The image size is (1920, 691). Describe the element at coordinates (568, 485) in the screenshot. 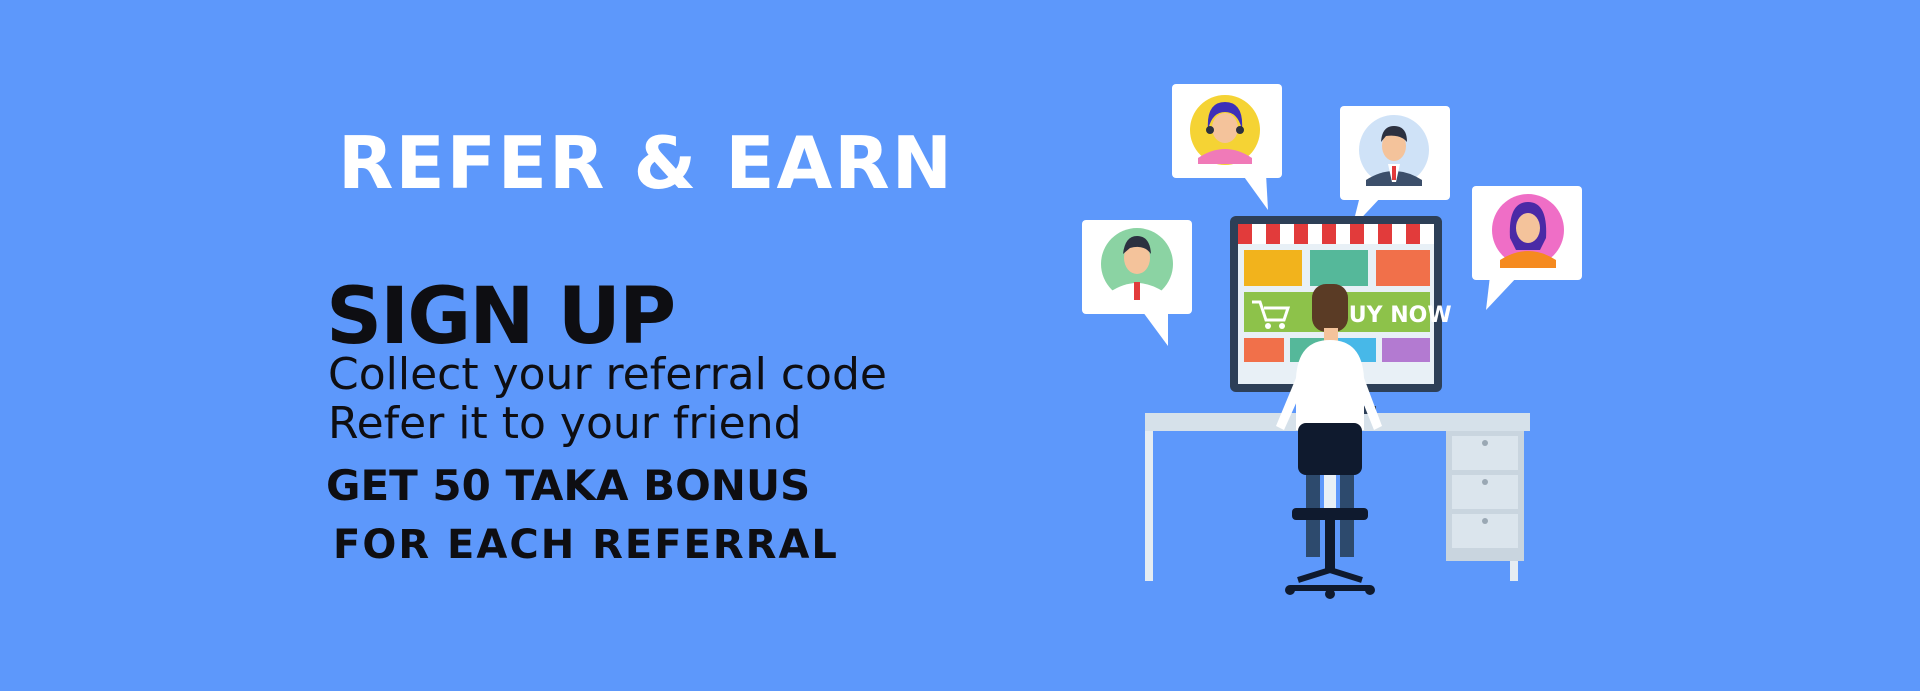

I see `bonus-amount-text: GET 50 TAKA BONUS` at that location.